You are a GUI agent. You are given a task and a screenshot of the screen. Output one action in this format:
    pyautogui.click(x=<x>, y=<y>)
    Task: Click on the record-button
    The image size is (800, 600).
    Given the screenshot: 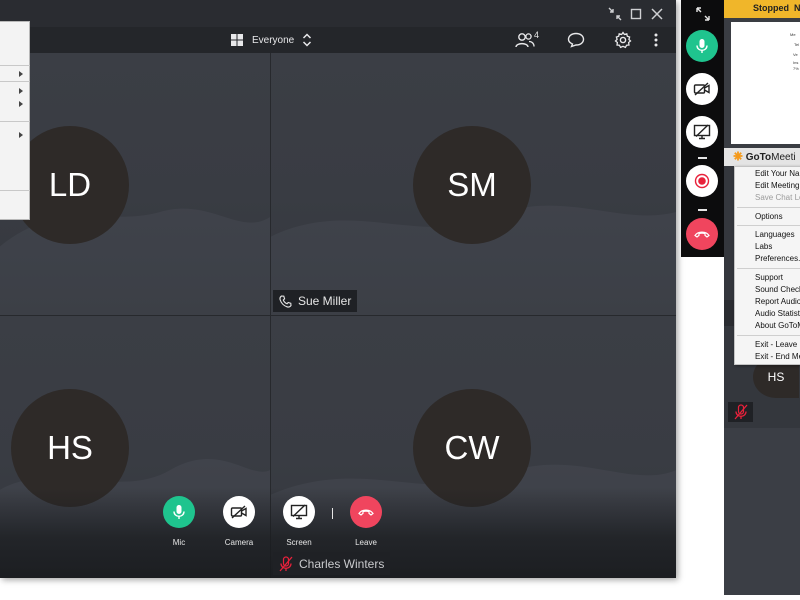 What is the action you would take?
    pyautogui.click(x=702, y=181)
    